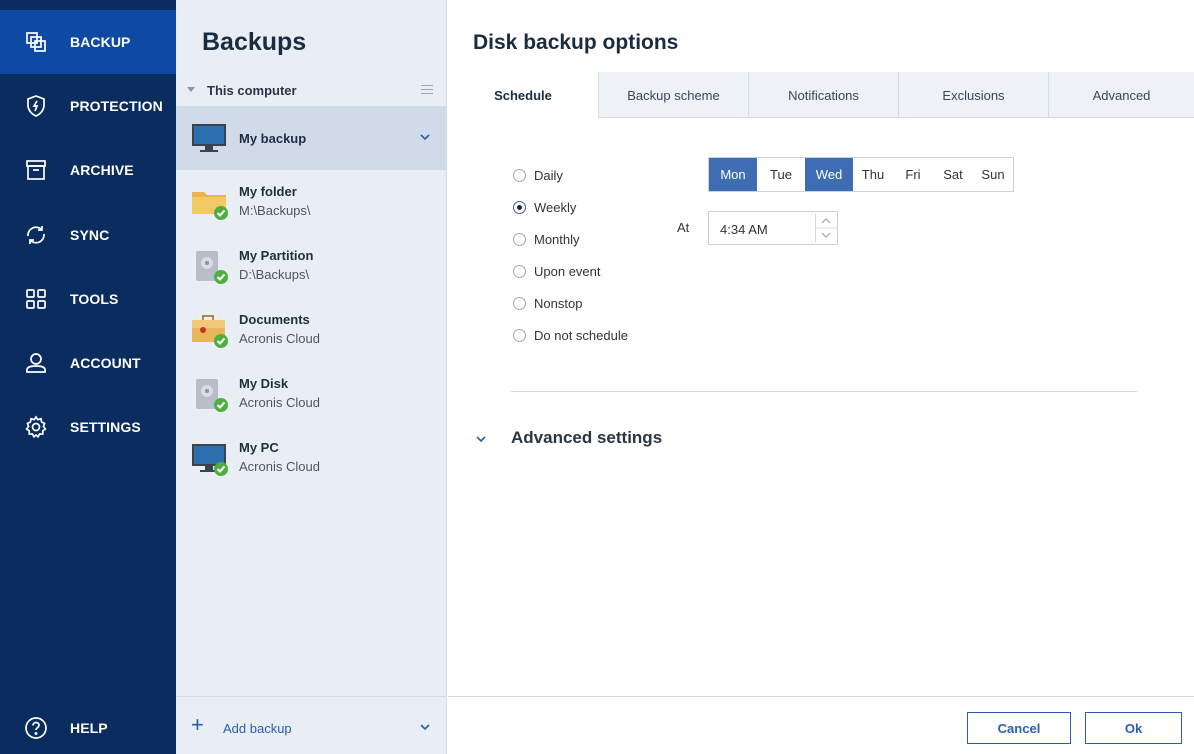  What do you see at coordinates (116, 106) in the screenshot?
I see `nav-label: PROTECTION` at bounding box center [116, 106].